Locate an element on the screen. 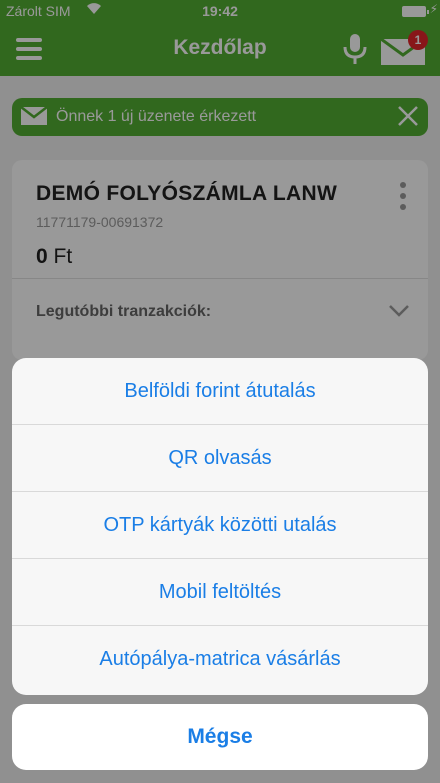 This screenshot has width=440, height=783. action-domestic-transfer: Belföldi forint átutalás is located at coordinates (220, 391).